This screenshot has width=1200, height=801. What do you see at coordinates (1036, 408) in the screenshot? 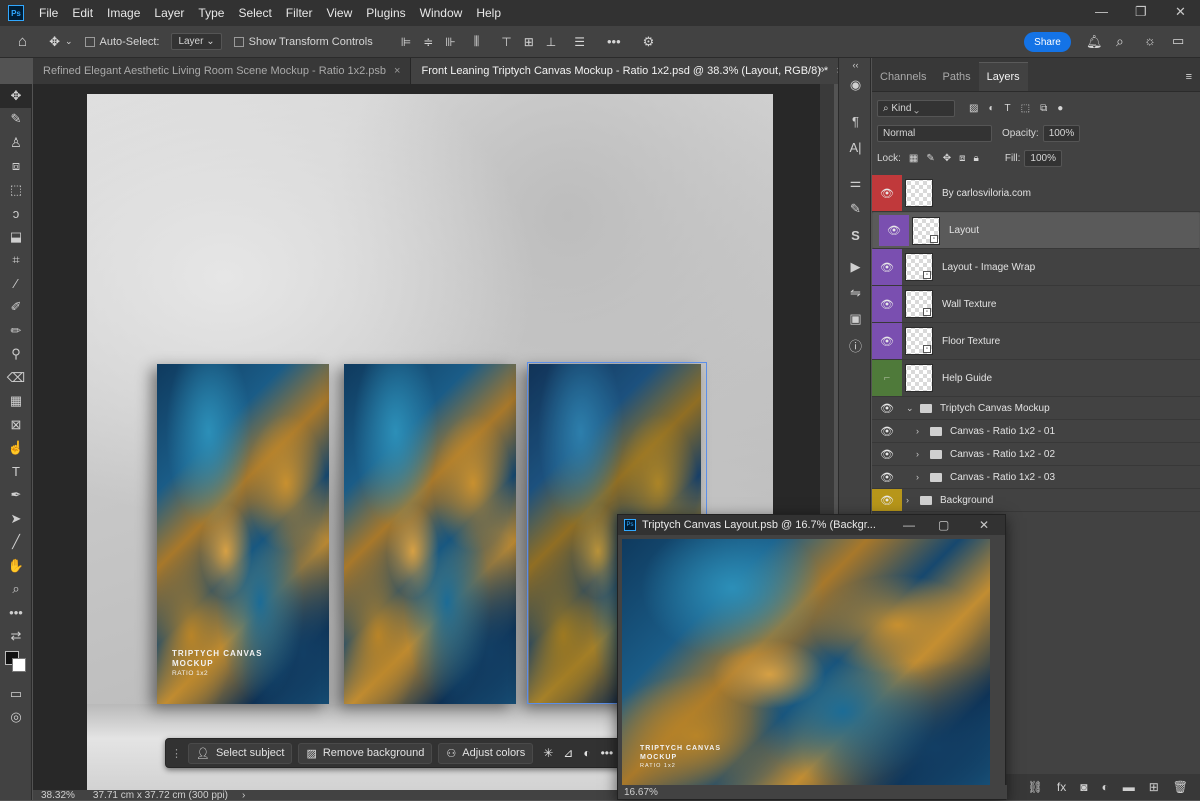
I see `group-row: 👁︎ ⌄ Triptych Canvas Mockup` at bounding box center [1036, 408].